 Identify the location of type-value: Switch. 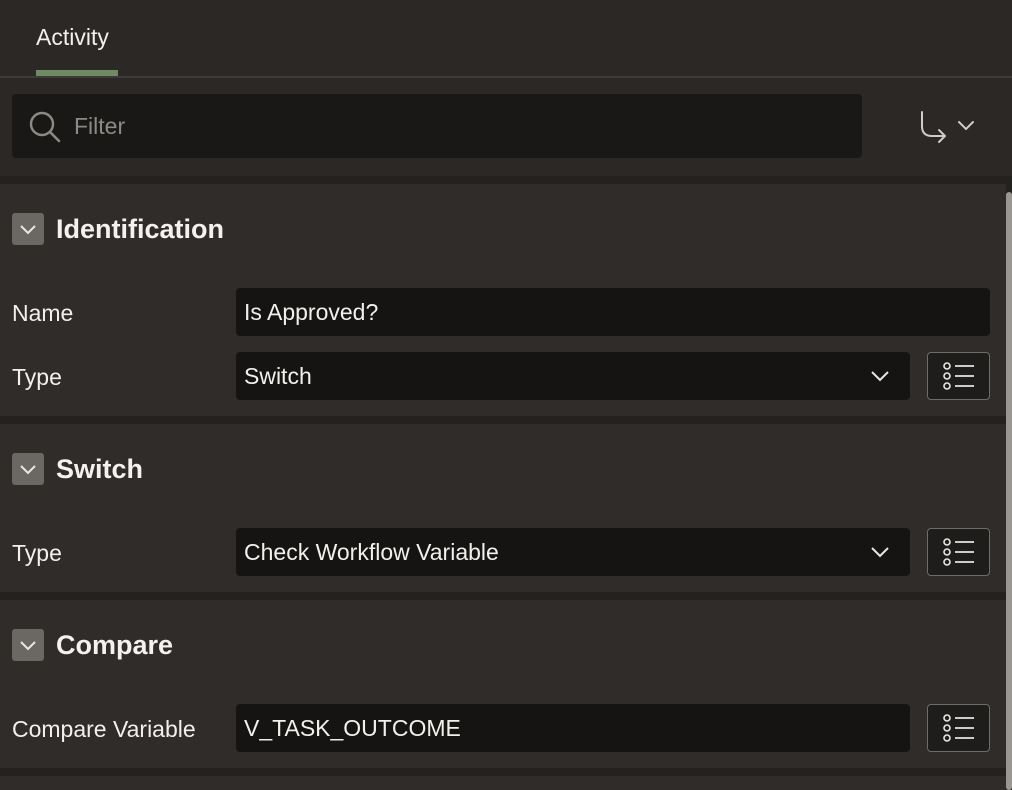
(278, 375).